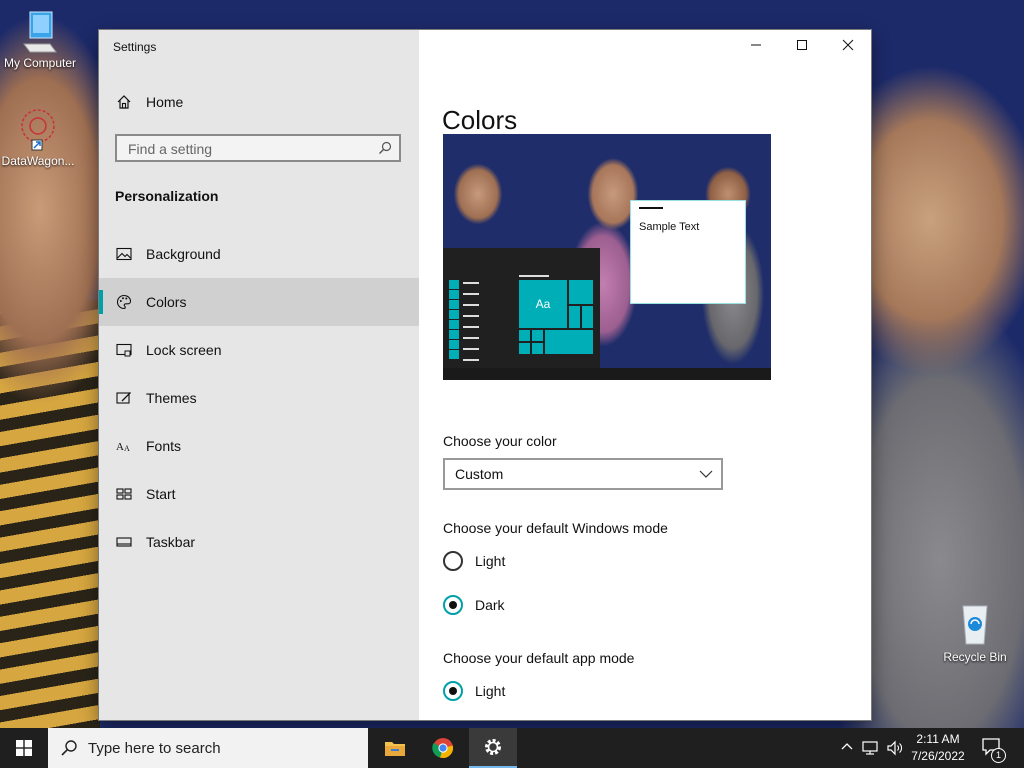 This screenshot has width=1024, height=768. Describe the element at coordinates (184, 350) in the screenshot. I see `sidebar-item-label: Lock screen` at that location.